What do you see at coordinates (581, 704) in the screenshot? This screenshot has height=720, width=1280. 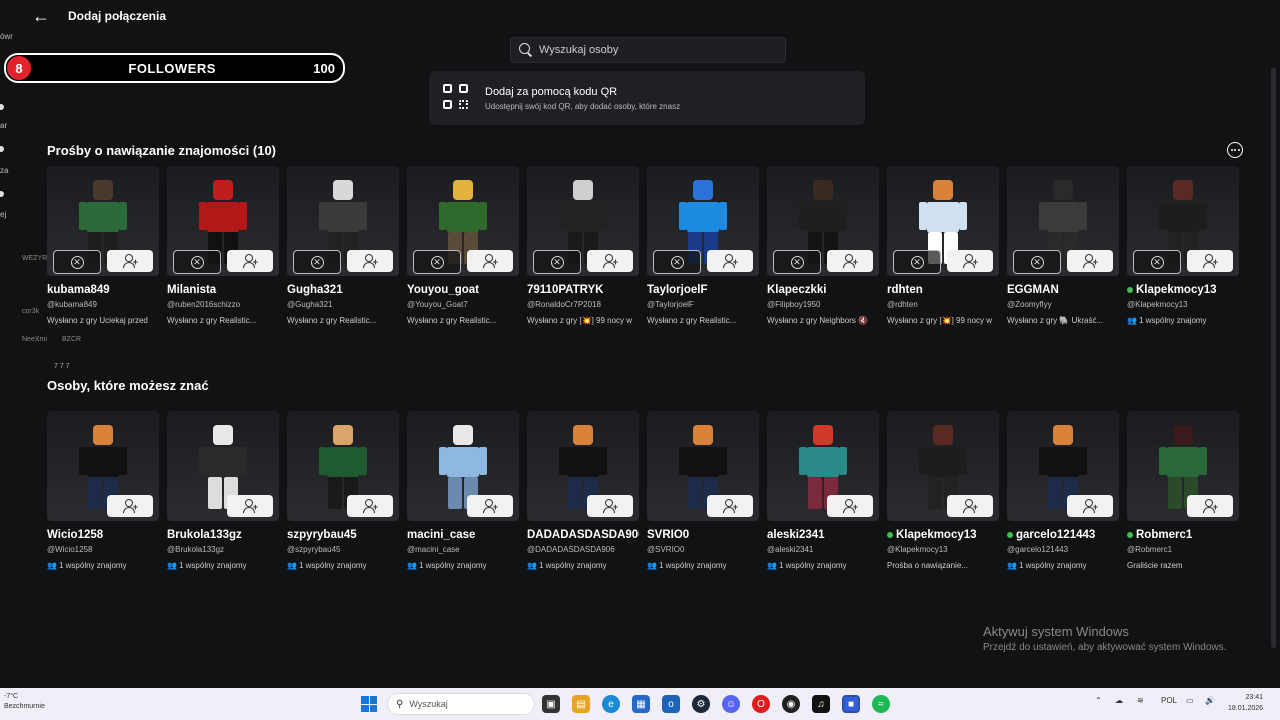 I see `file-explorer-icon: ▤` at bounding box center [581, 704].